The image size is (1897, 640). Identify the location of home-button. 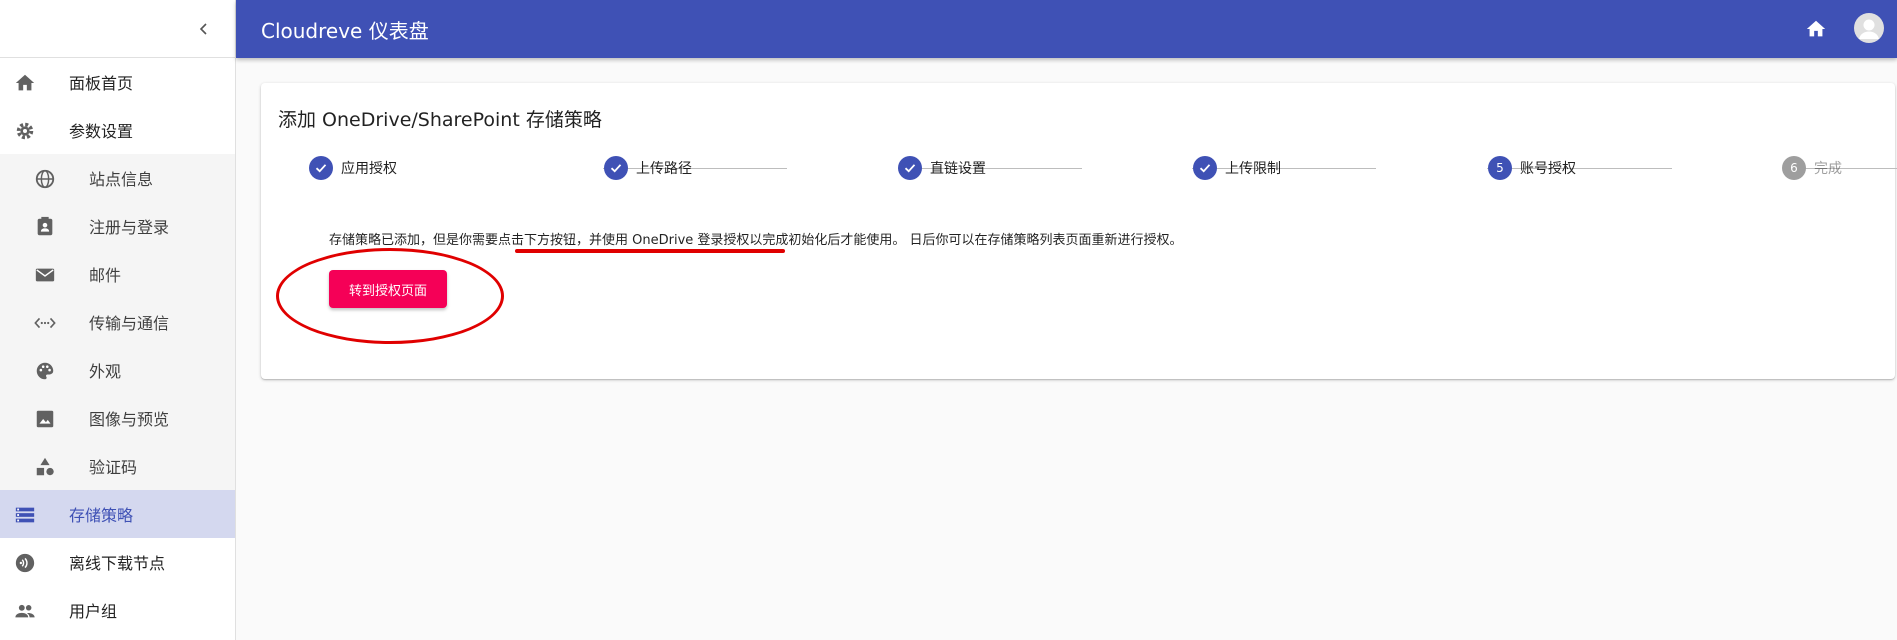
(1816, 29).